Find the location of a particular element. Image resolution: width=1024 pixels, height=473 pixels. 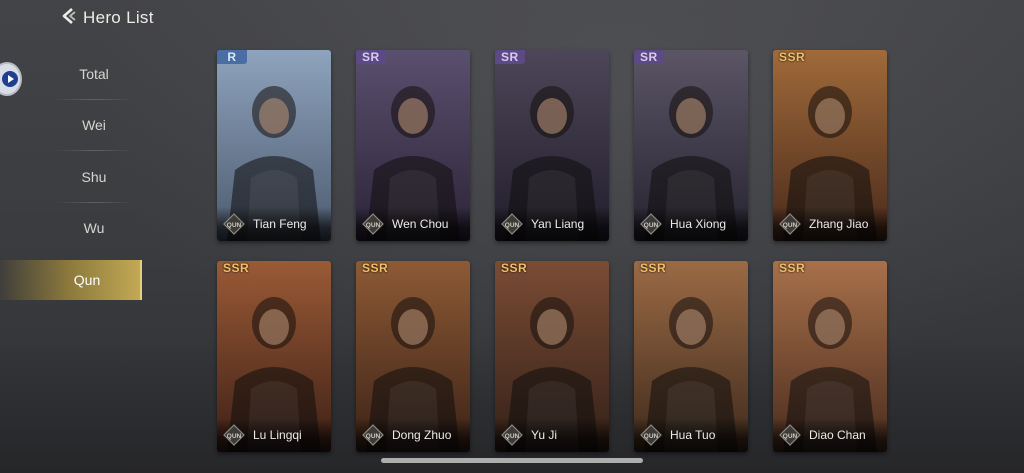

hero-name: Lu Lingqi is located at coordinates (277, 435).